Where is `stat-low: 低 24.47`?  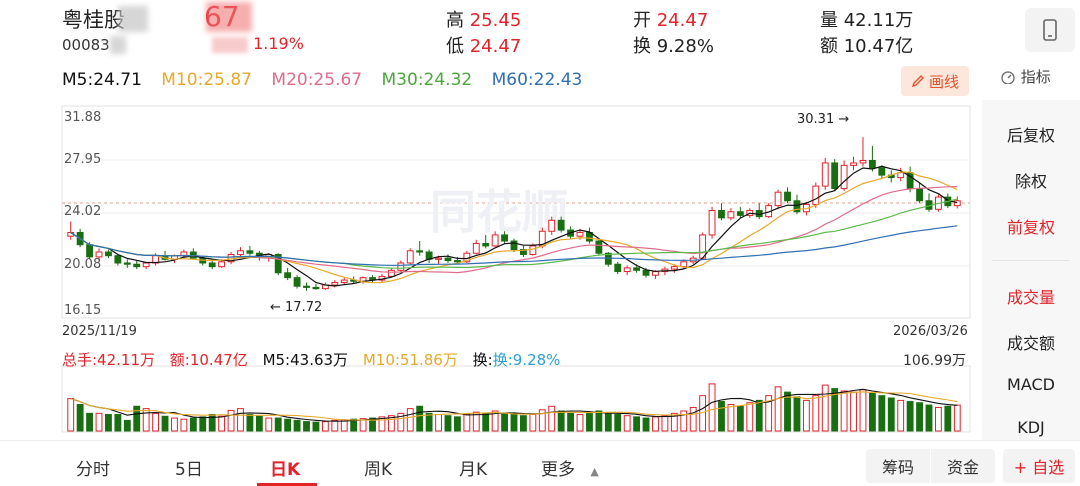
stat-low: 低 24.47 is located at coordinates (484, 46).